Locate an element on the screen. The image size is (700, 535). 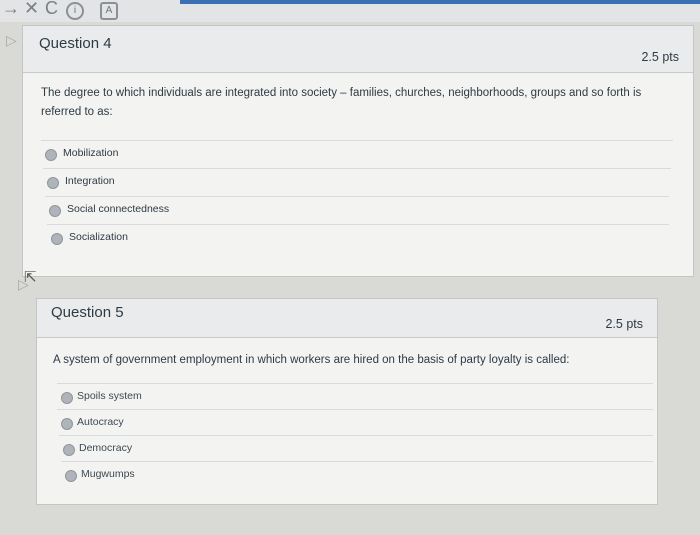
answer-label: Mobilization is located at coordinates (91, 153).